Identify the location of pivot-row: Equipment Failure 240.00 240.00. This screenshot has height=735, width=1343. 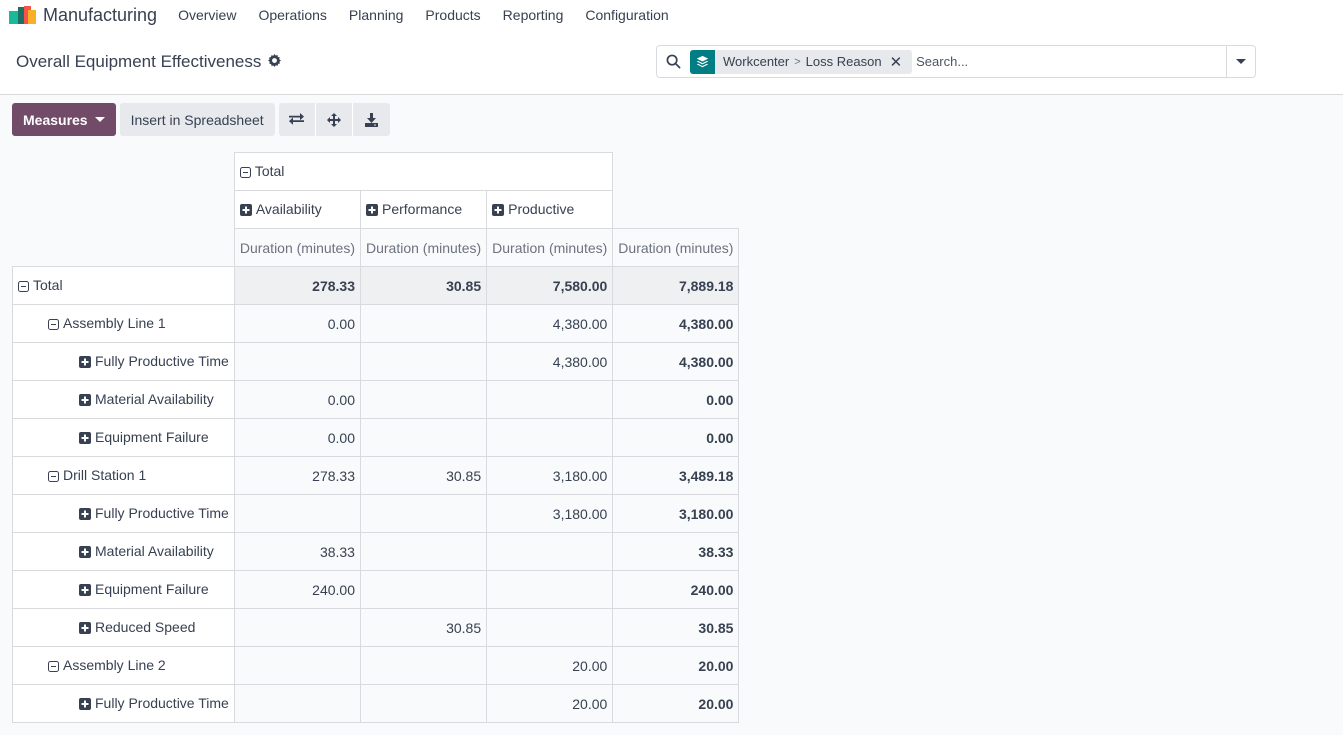
(376, 589).